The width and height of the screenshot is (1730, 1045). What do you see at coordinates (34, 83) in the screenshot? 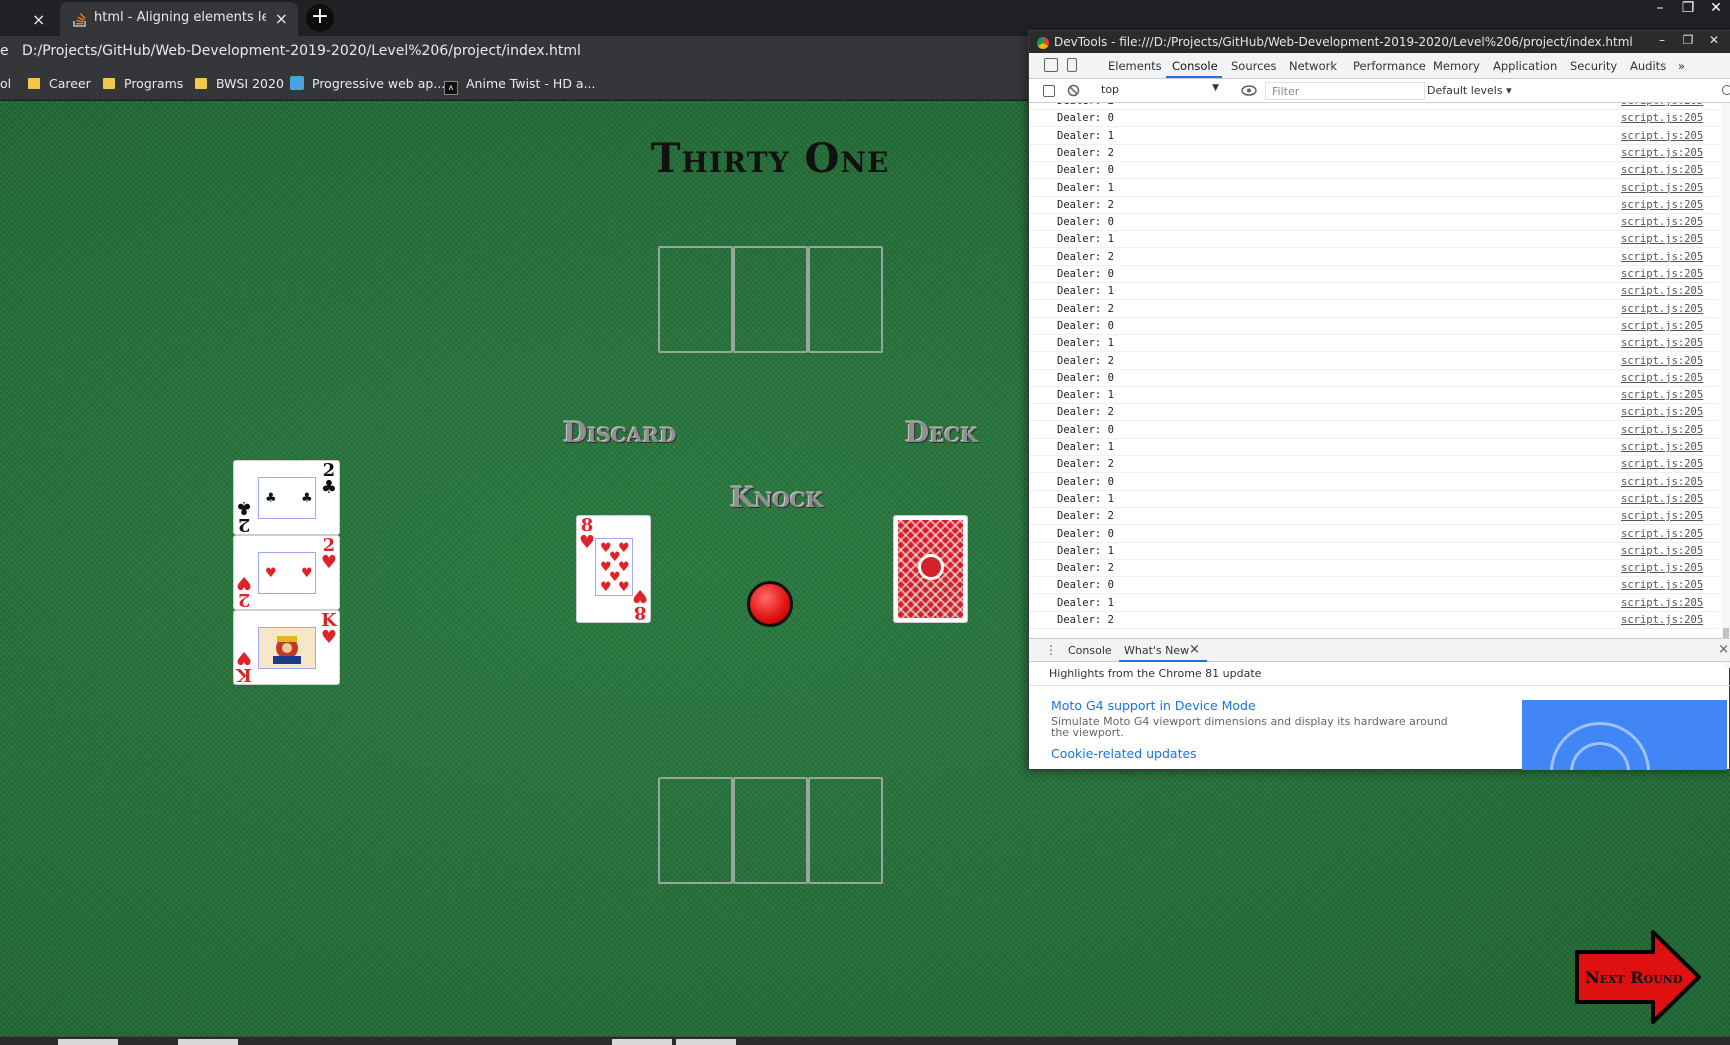
I see `folder-icon` at bounding box center [34, 83].